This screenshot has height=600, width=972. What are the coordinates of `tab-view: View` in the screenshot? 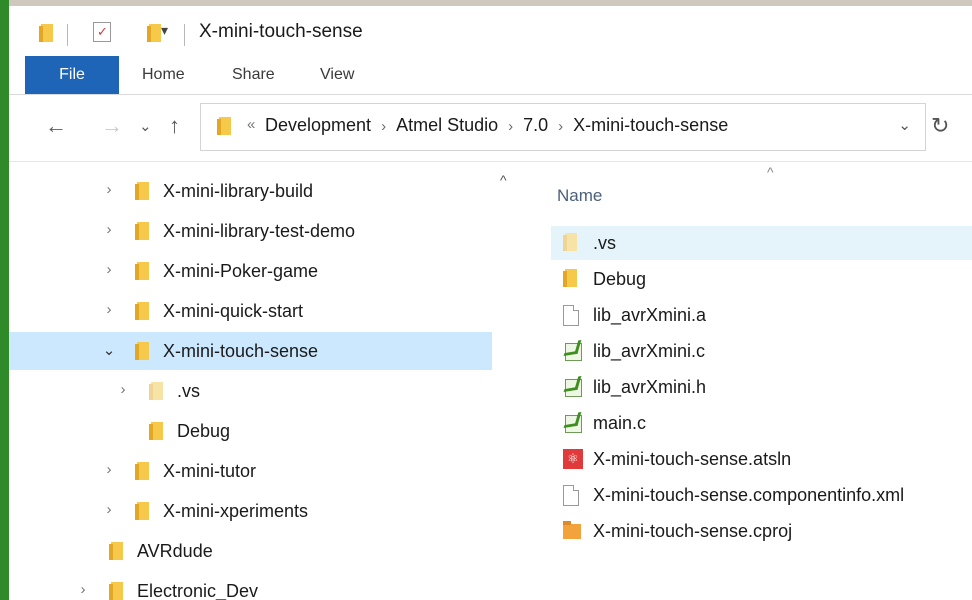 It's located at (337, 75).